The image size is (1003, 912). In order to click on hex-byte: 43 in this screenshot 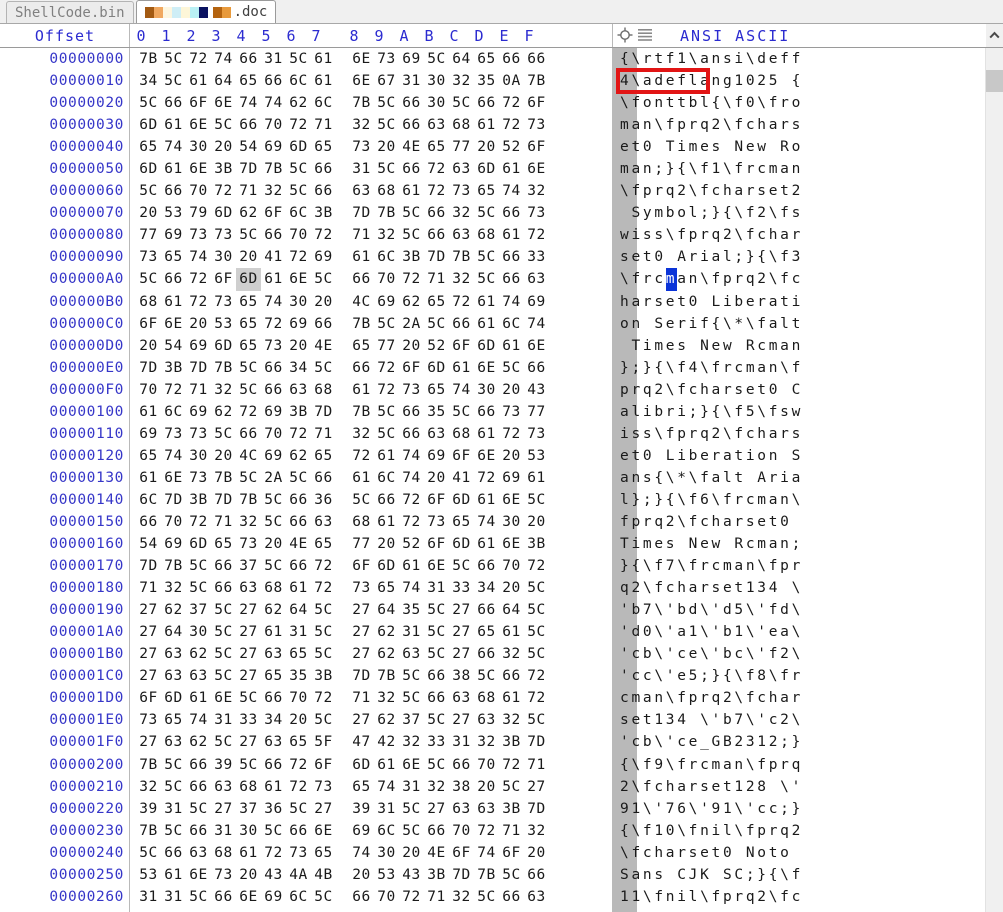, I will do `click(273, 875)`.